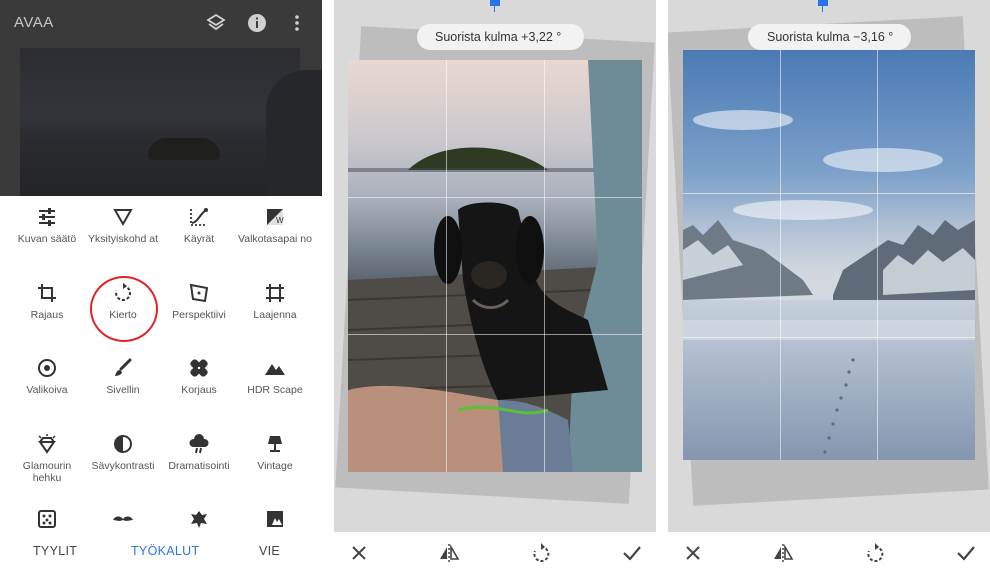 The height and width of the screenshot is (573, 990). I want to click on tool-black-white, so click(275, 519).